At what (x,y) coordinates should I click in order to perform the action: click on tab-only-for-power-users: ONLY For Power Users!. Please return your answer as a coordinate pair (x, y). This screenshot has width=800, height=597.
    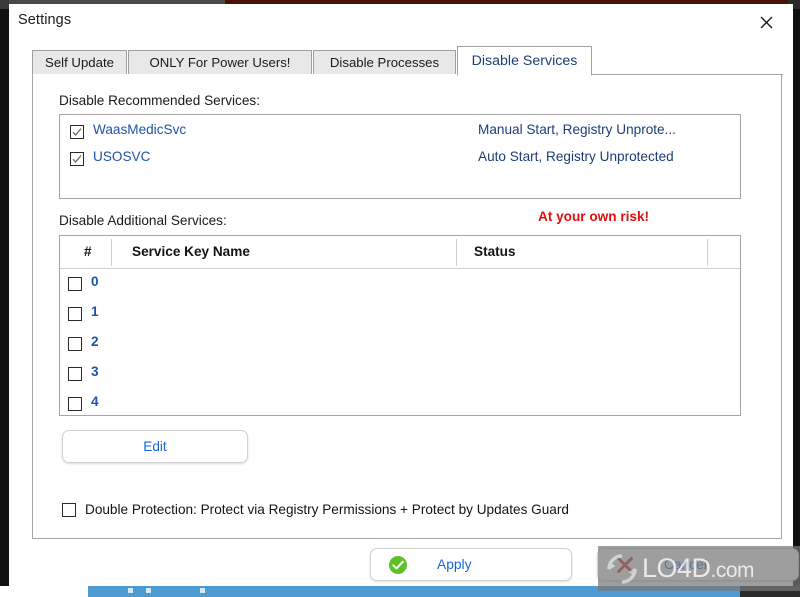
    Looking at the image, I should click on (220, 62).